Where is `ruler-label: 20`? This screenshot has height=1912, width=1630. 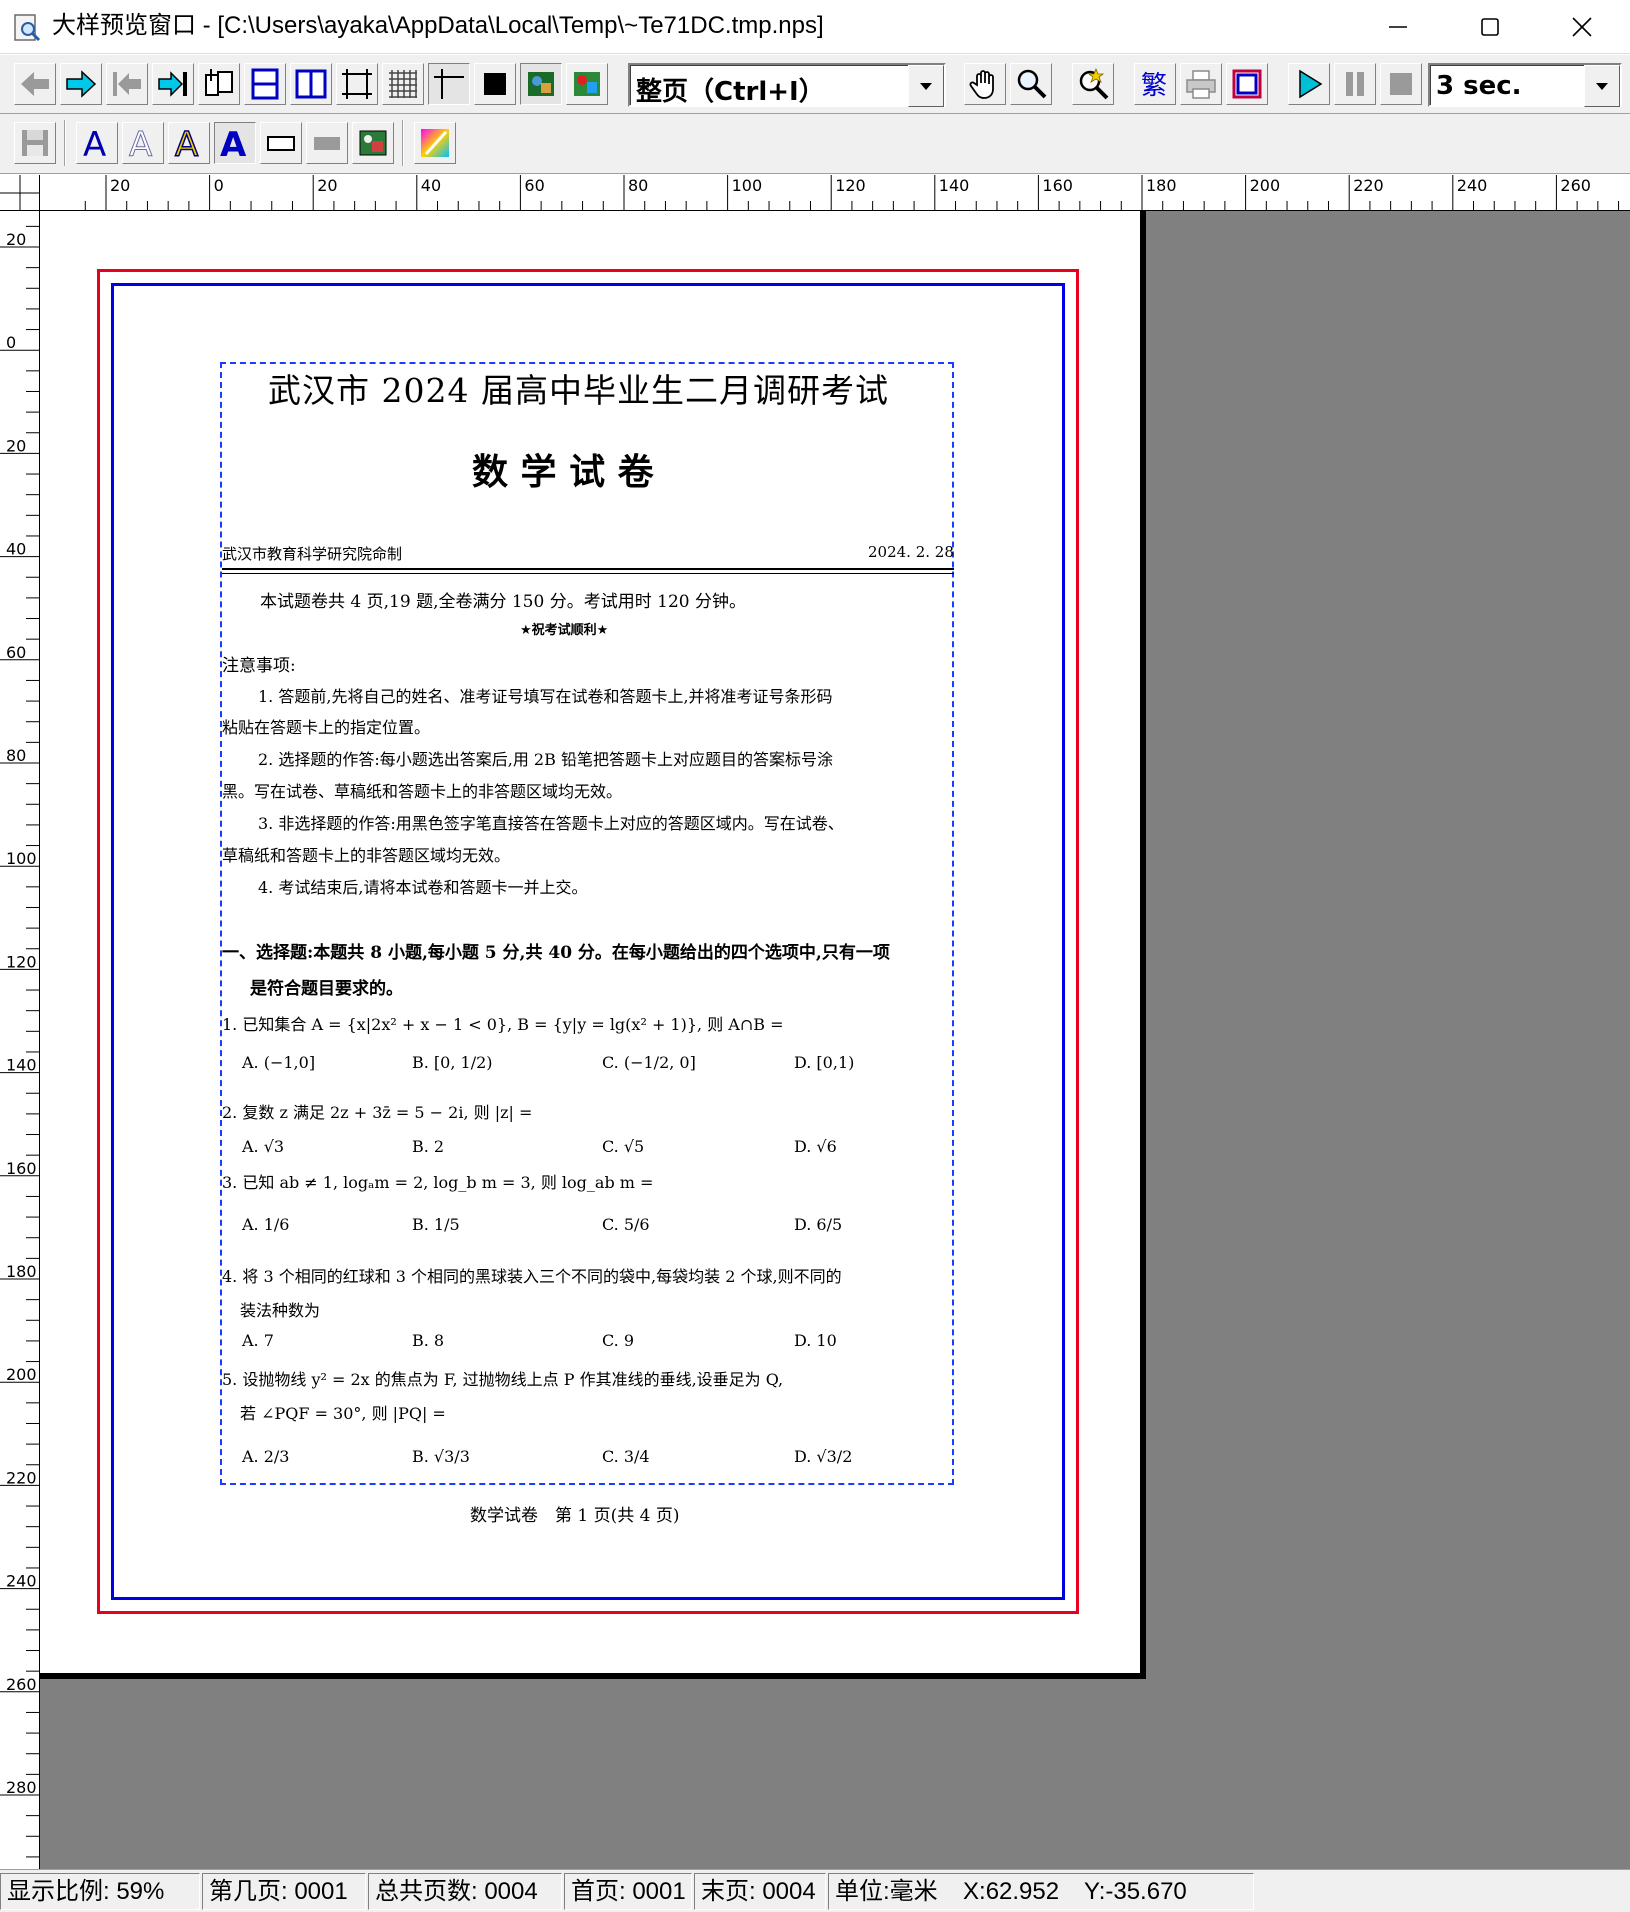
ruler-label: 20 is located at coordinates (120, 185).